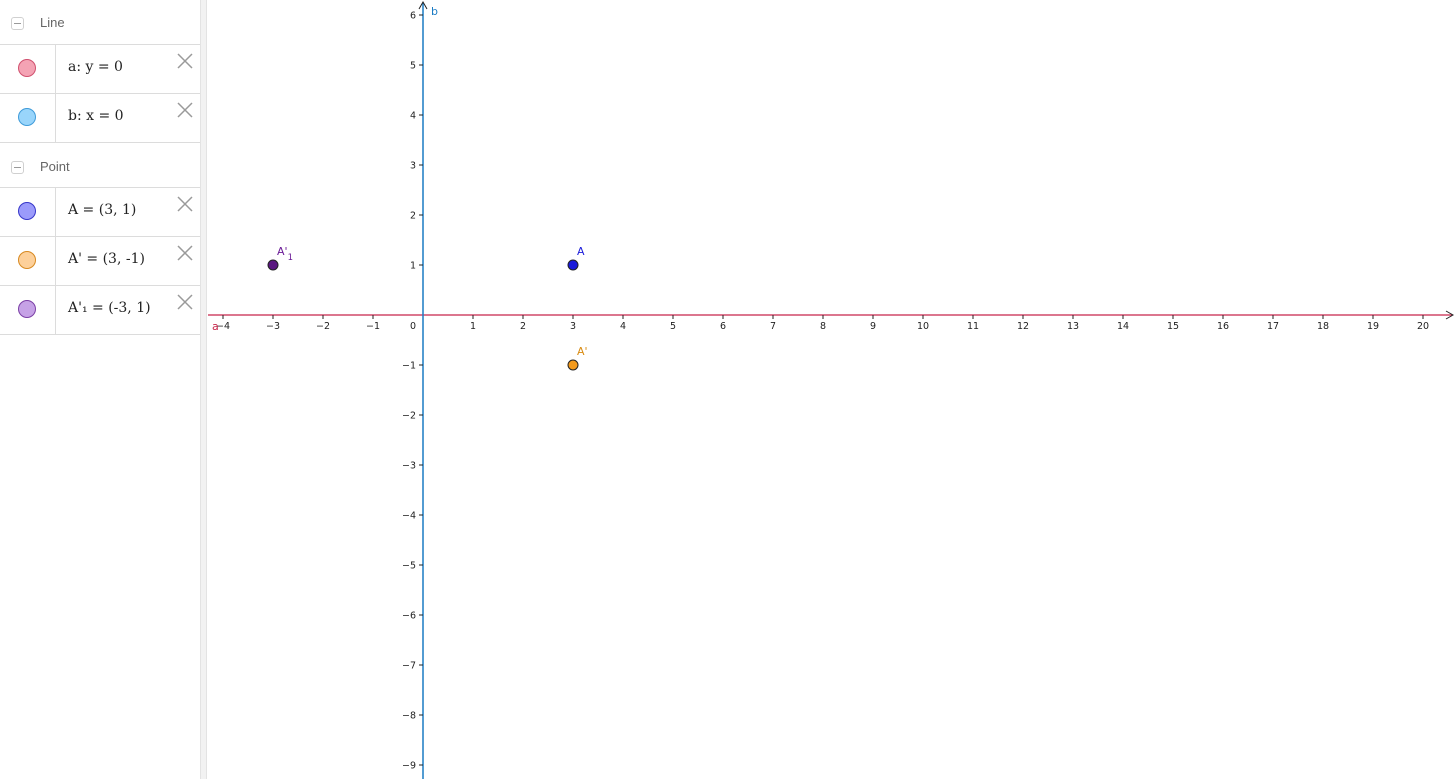 The width and height of the screenshot is (1456, 779). Describe the element at coordinates (413, 66) in the screenshot. I see `y-tick-label: 5` at that location.